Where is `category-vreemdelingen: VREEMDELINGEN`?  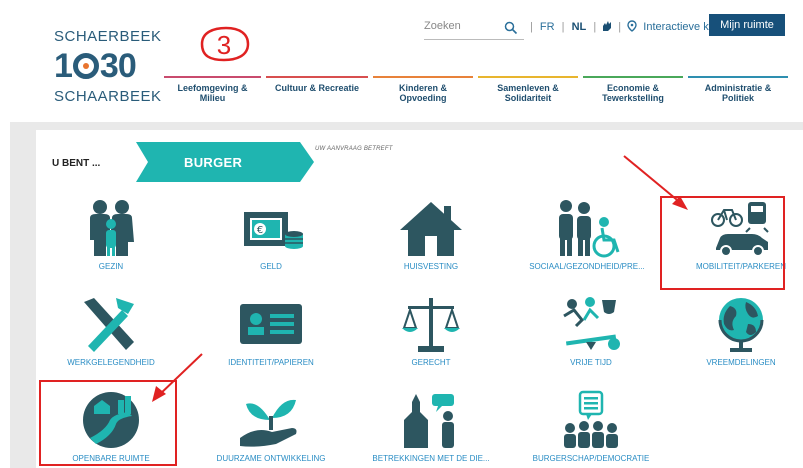 category-vreemdelingen: VREEMDELINGEN is located at coordinates (734, 331).